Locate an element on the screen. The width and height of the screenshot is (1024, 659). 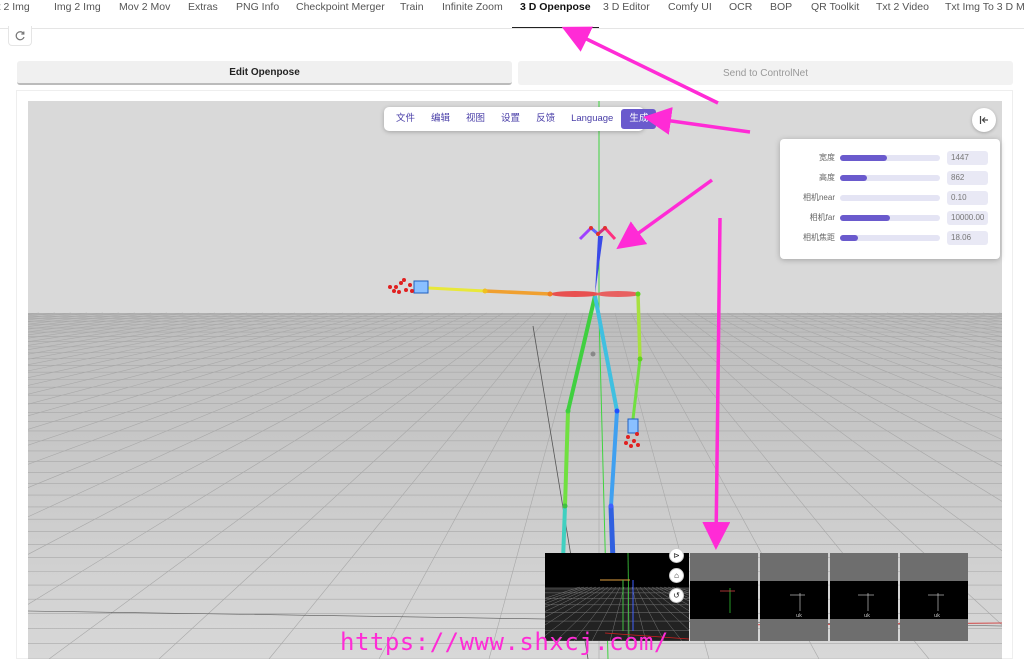
refresh-button is located at coordinates (20, 36).